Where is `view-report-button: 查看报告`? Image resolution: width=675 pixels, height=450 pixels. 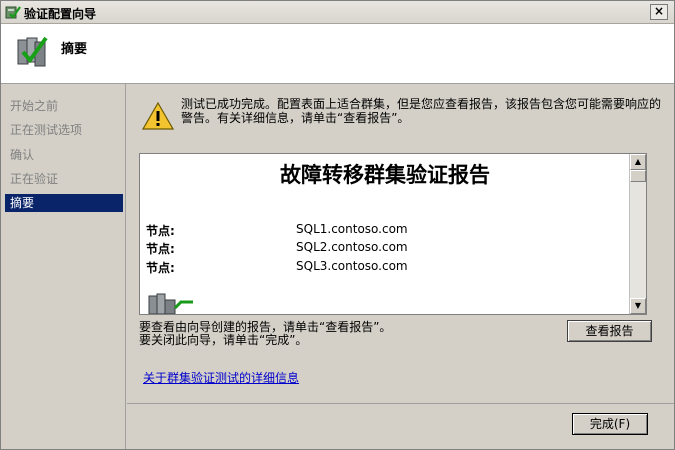 view-report-button: 查看报告 is located at coordinates (609, 331).